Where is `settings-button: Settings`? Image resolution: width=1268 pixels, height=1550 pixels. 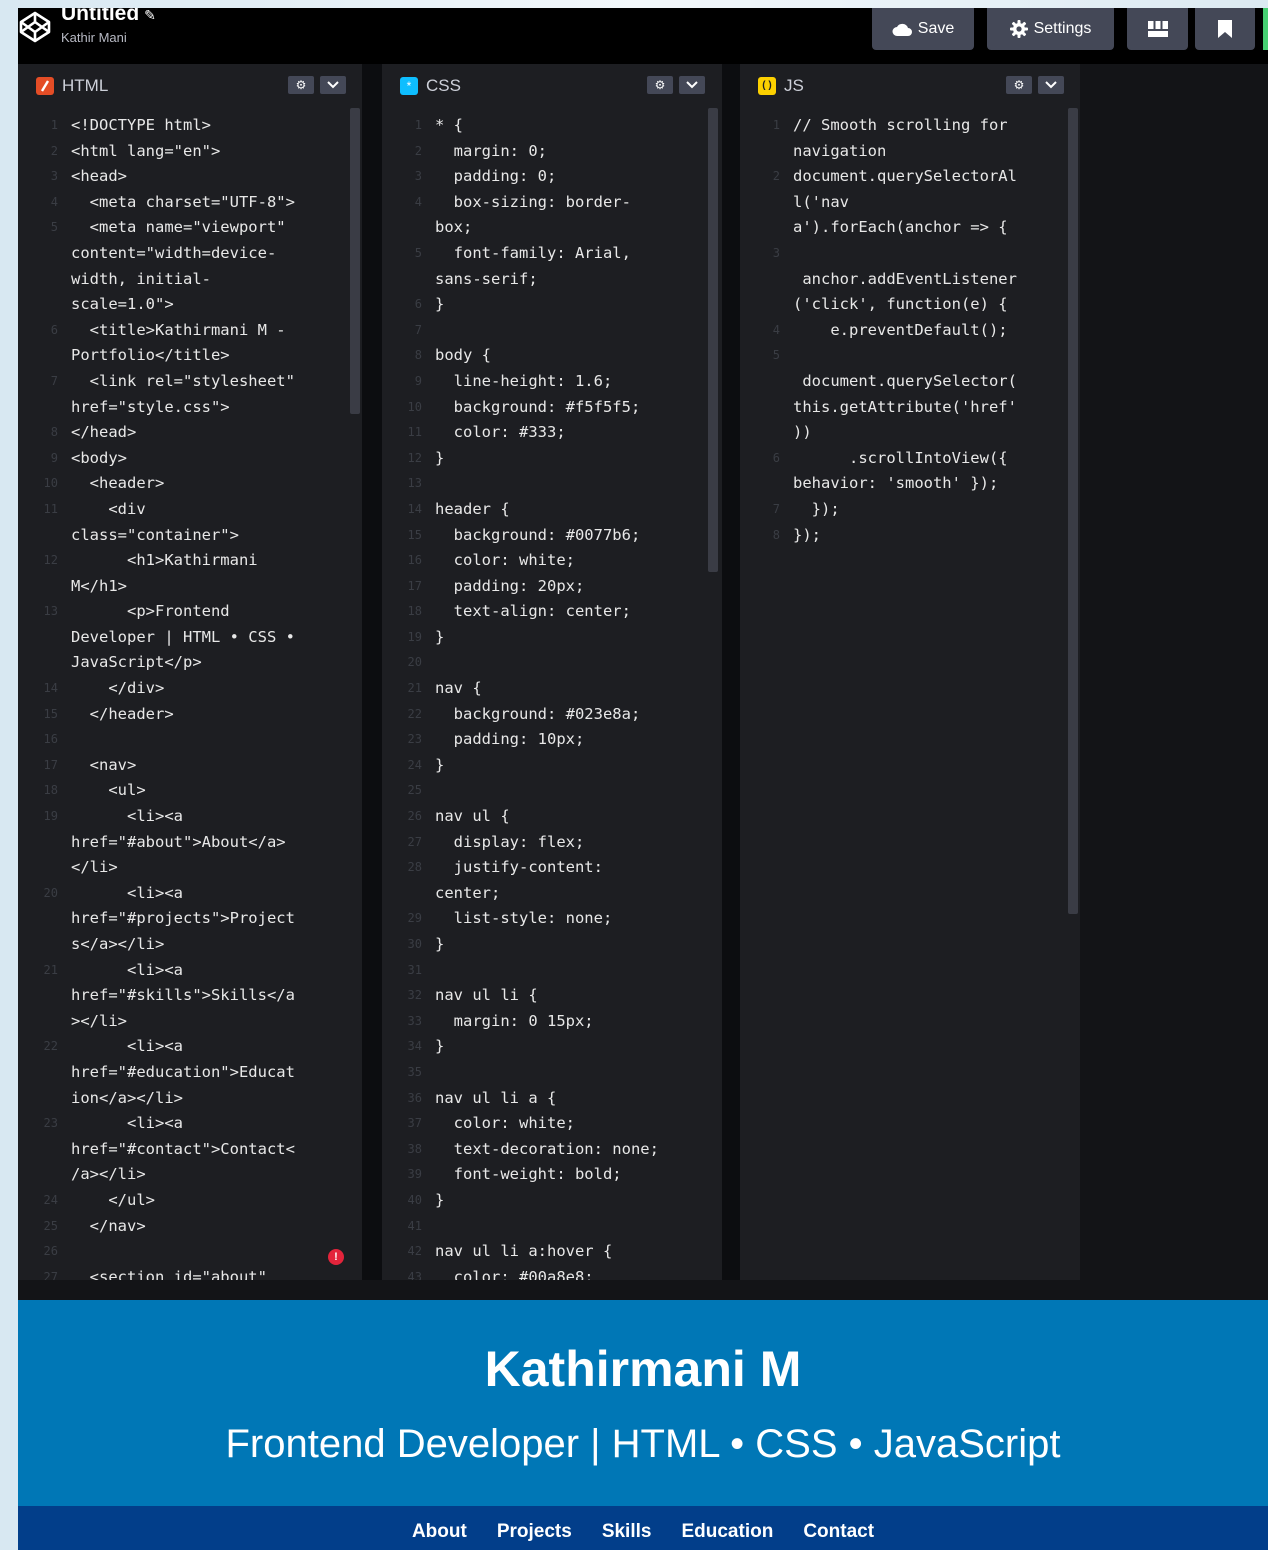 settings-button: Settings is located at coordinates (1050, 29).